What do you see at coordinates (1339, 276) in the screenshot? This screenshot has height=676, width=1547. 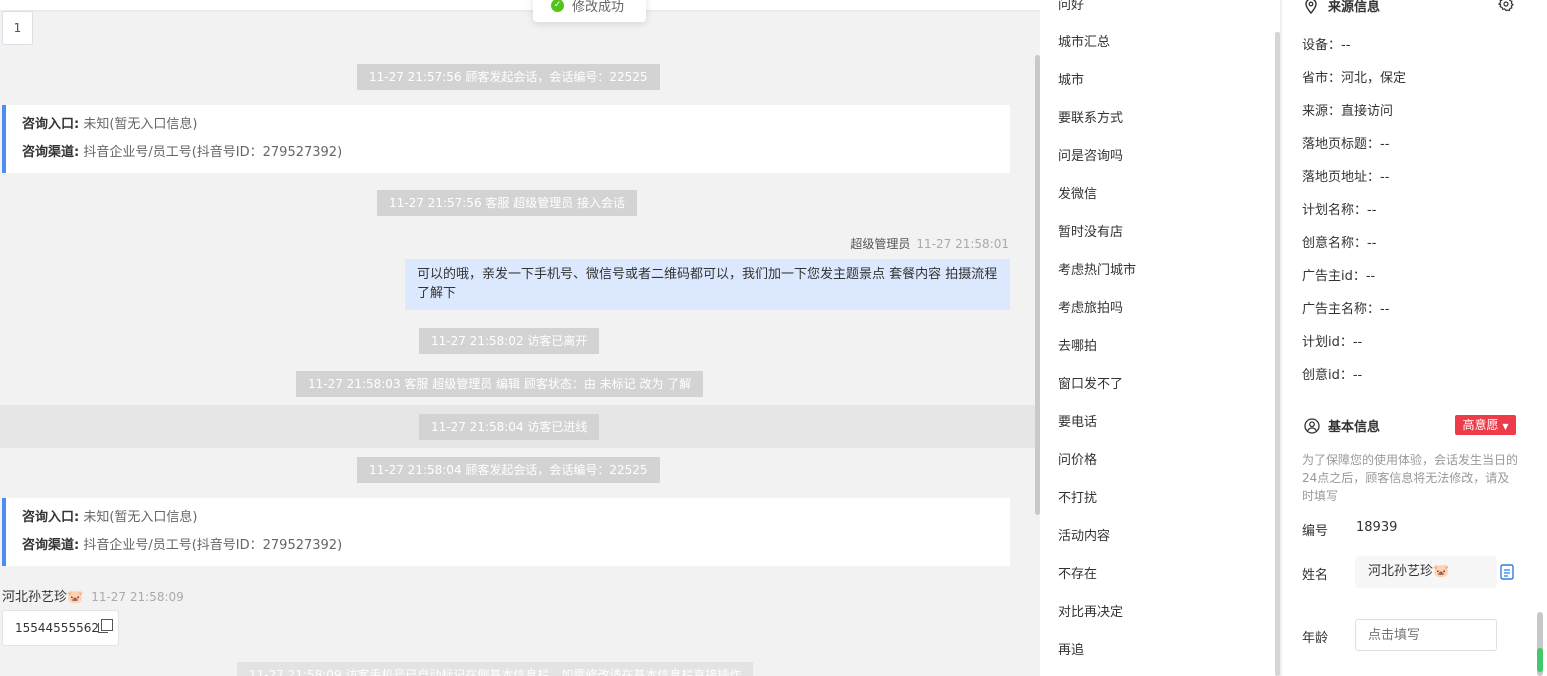 I see `source-advertiser-id: 广告主id：--` at bounding box center [1339, 276].